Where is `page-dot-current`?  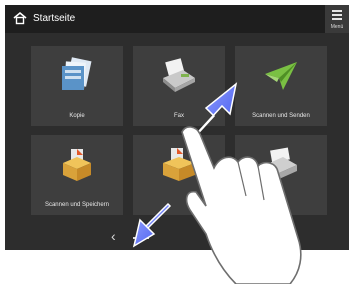 page-dot-current is located at coordinates (141, 238).